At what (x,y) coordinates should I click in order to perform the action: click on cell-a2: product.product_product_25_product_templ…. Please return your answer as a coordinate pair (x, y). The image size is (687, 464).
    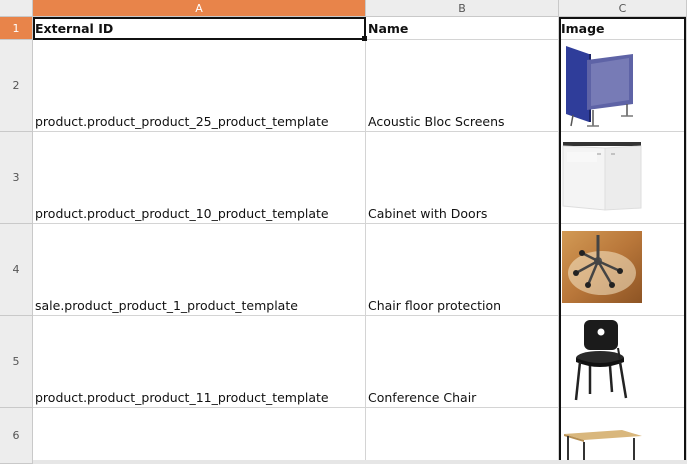
    Looking at the image, I should click on (199, 86).